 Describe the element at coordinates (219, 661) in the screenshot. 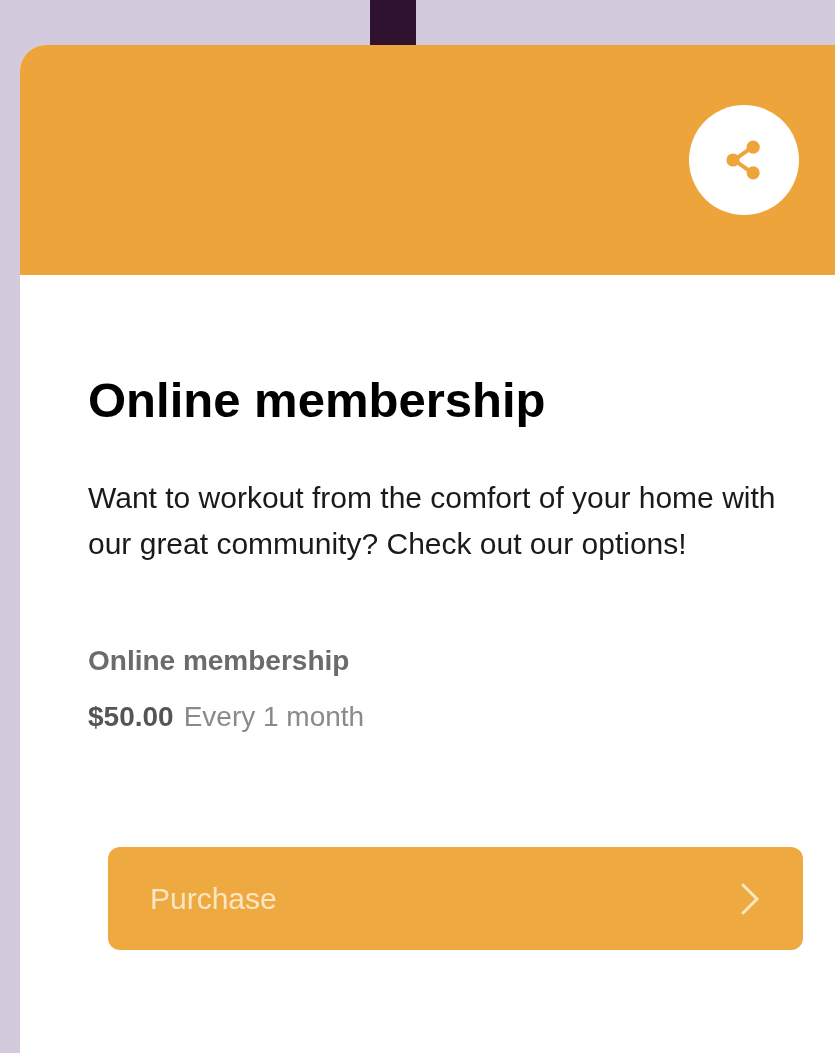

I see `plan-name: Online membership` at that location.